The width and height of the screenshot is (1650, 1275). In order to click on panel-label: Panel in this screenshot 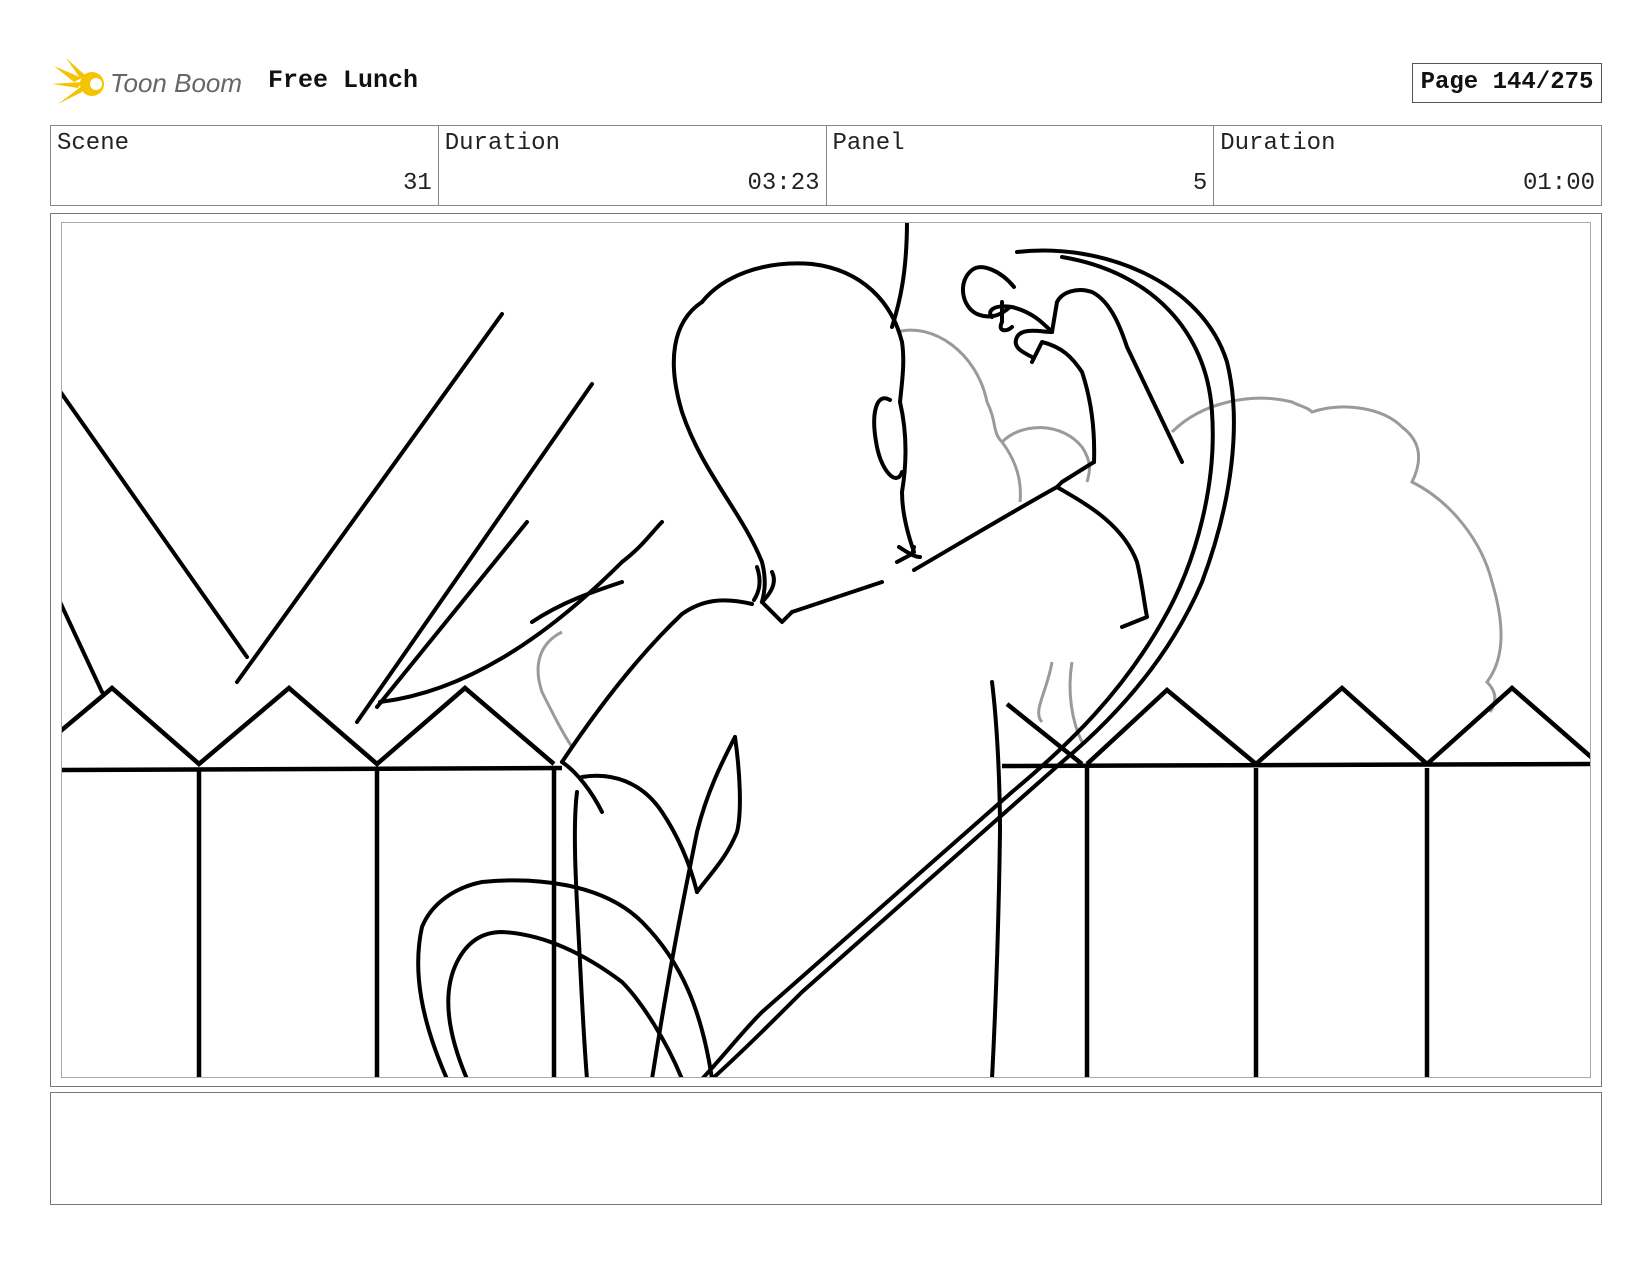, I will do `click(868, 143)`.